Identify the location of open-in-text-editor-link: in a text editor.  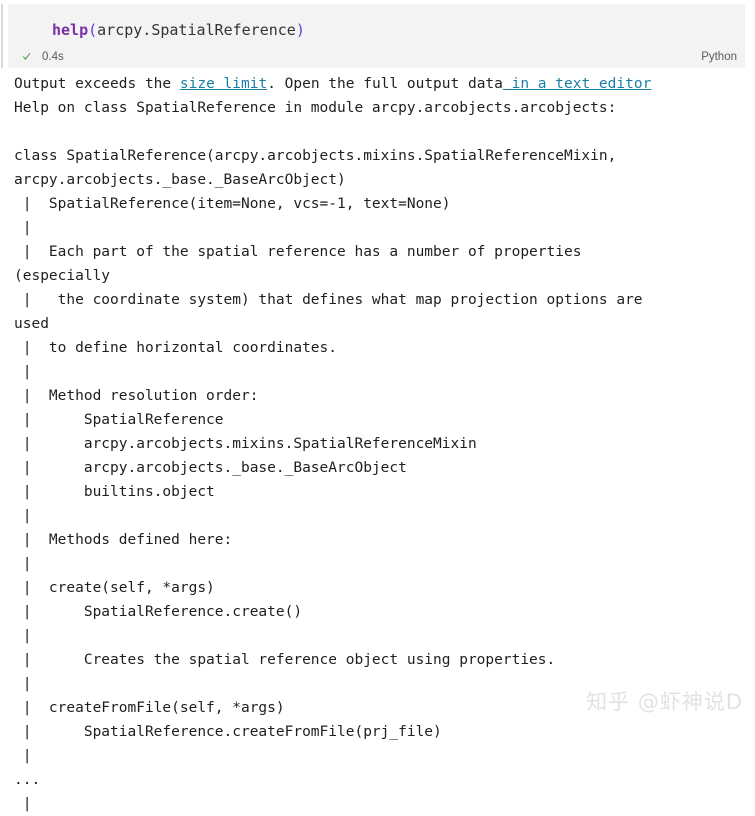
(577, 84).